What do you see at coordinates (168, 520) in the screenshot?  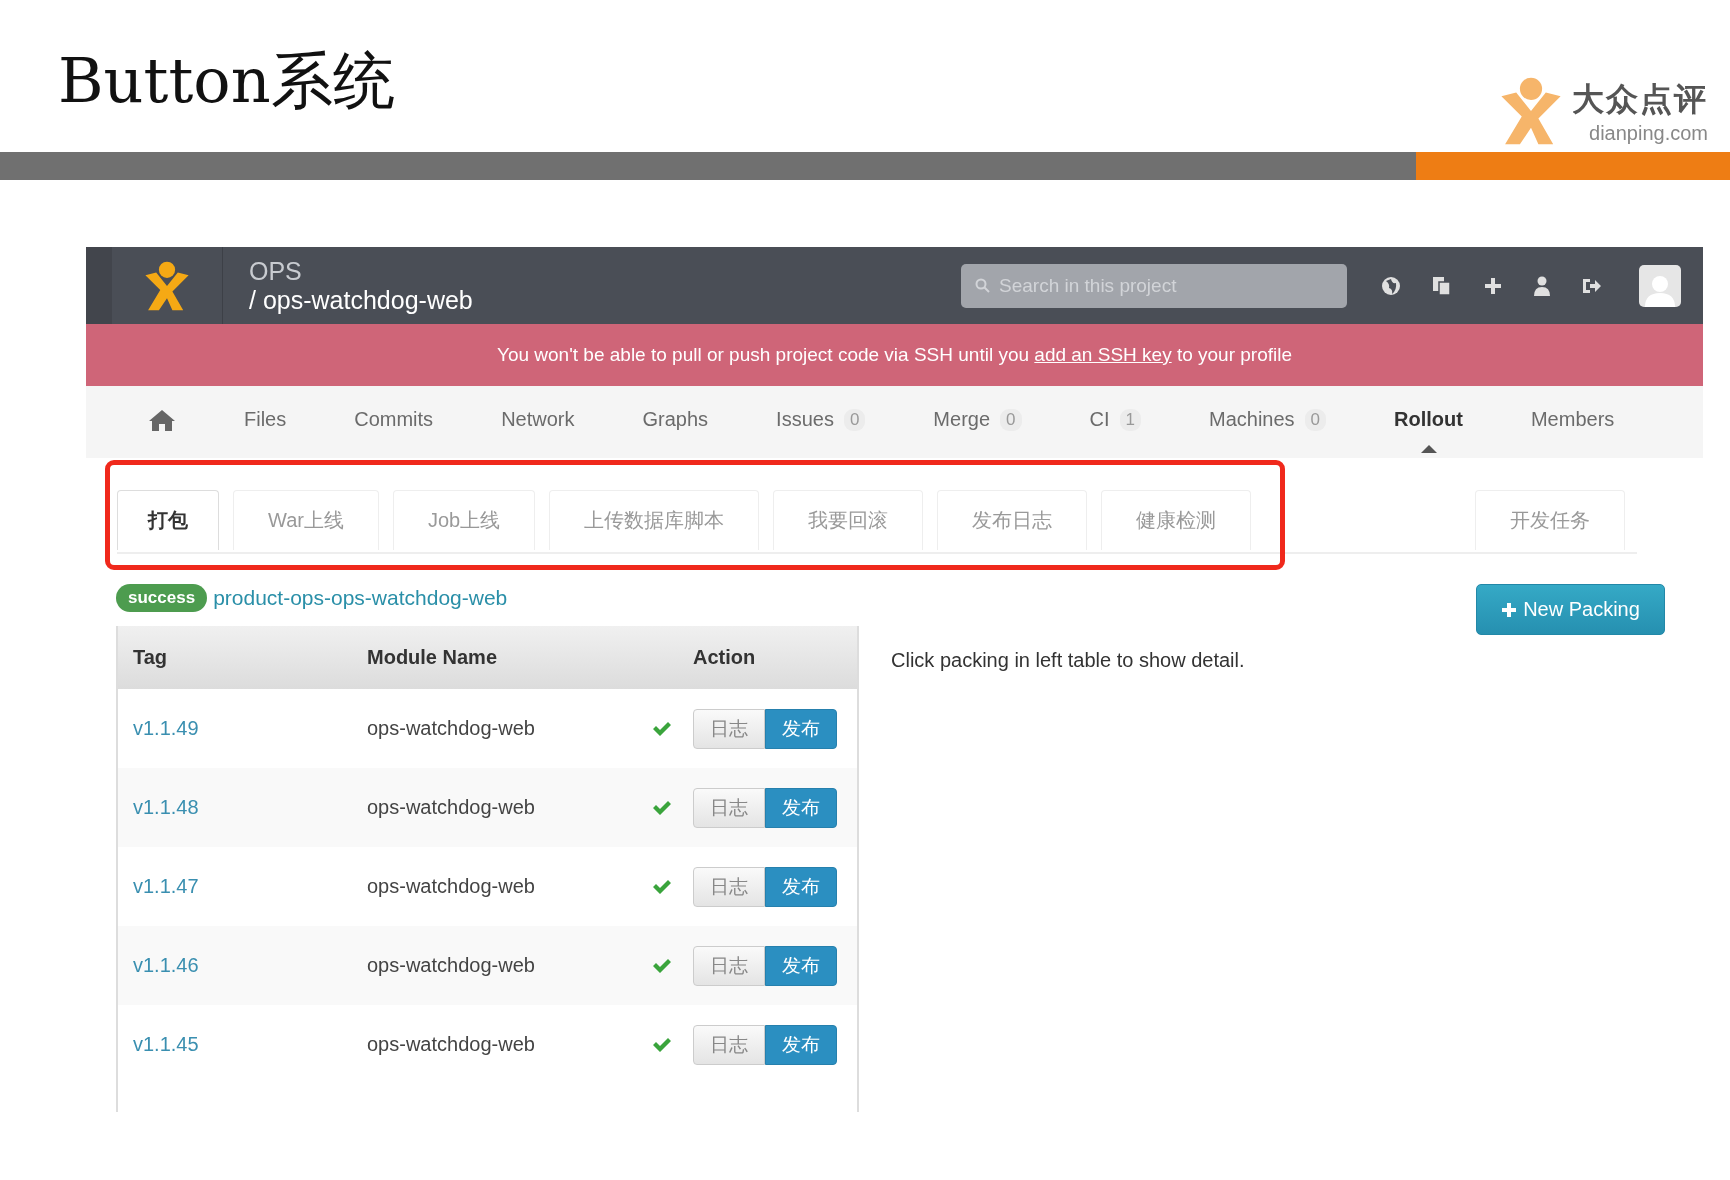 I see `tab: 打包` at bounding box center [168, 520].